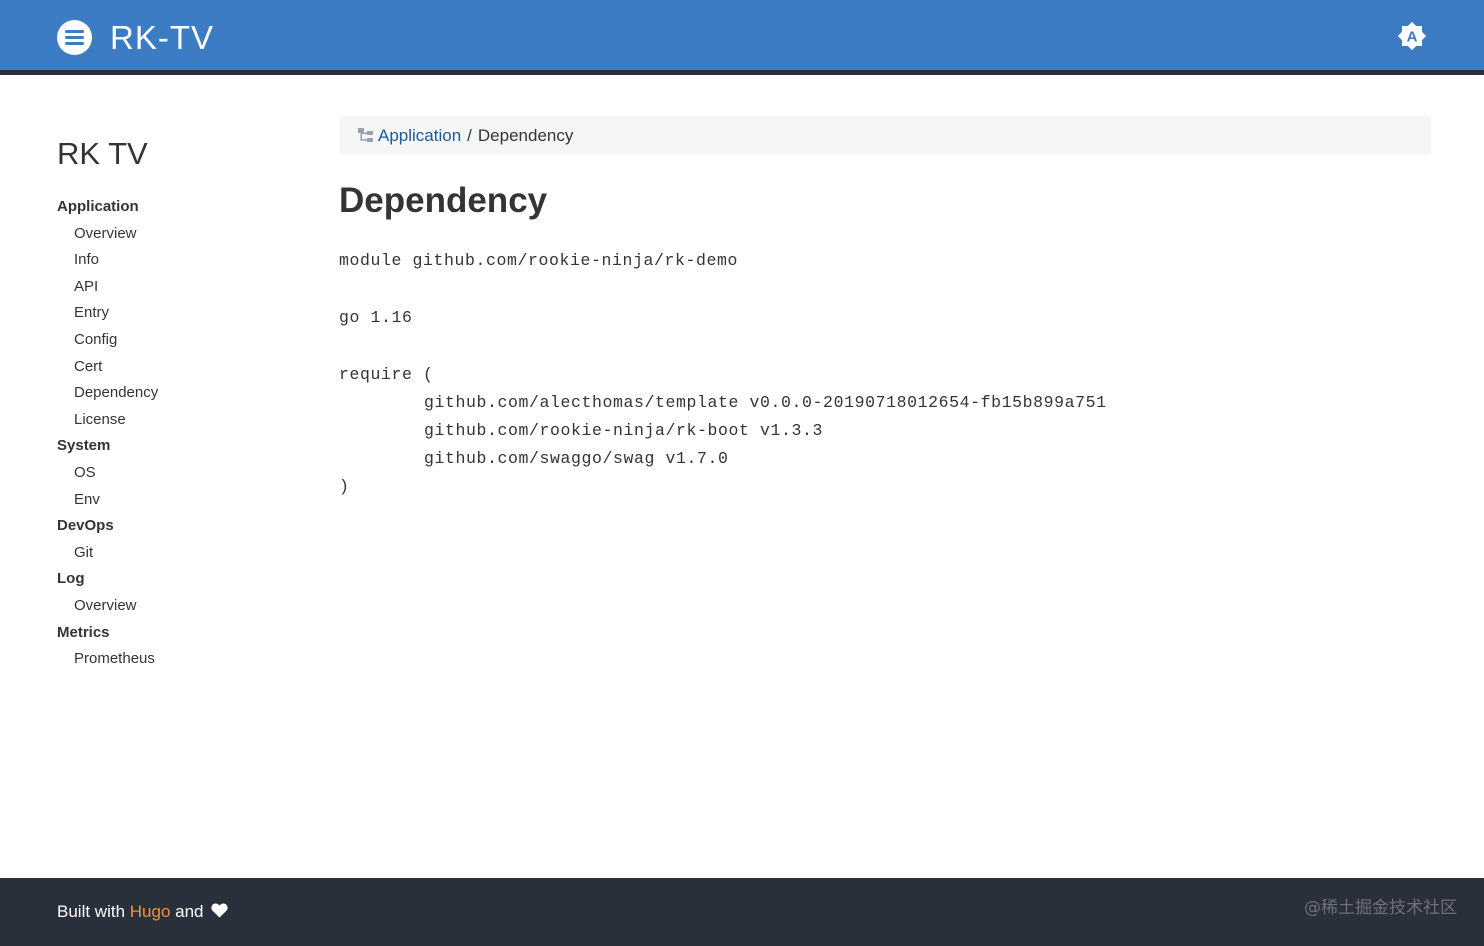 The width and height of the screenshot is (1484, 946). Describe the element at coordinates (177, 207) in the screenshot. I see `nav-section-label-application: Application` at that location.